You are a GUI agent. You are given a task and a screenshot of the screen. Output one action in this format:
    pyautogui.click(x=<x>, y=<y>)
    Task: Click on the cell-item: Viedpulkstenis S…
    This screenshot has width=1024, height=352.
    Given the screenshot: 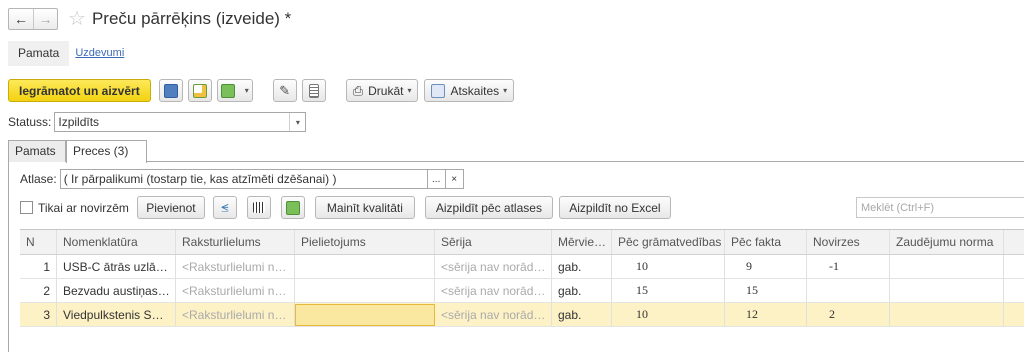 What is the action you would take?
    pyautogui.click(x=116, y=314)
    